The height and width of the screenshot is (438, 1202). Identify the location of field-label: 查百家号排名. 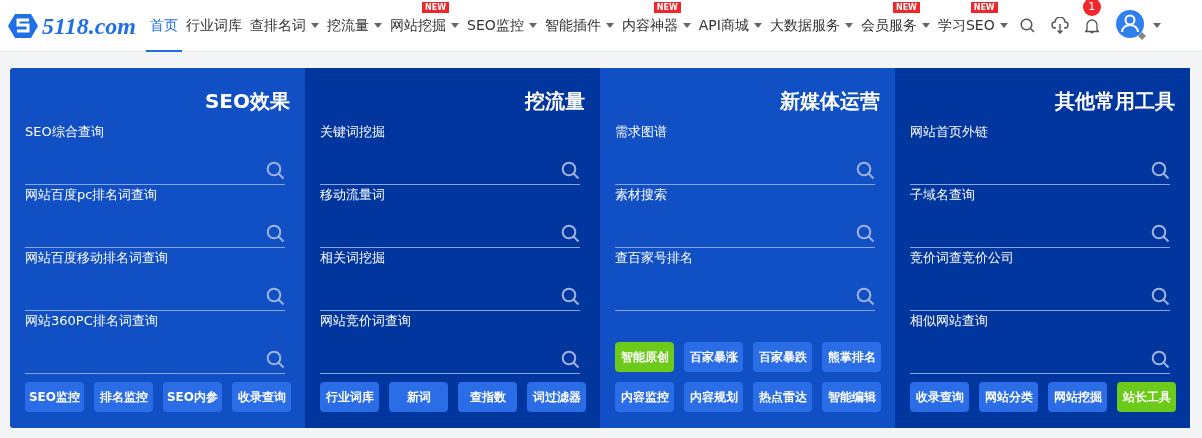
(654, 258).